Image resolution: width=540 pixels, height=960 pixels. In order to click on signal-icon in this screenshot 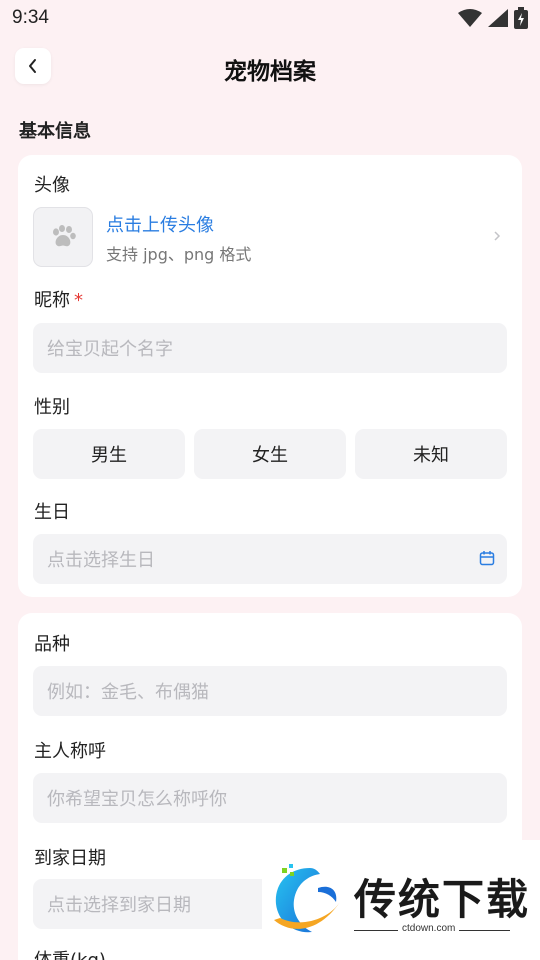, I will do `click(498, 18)`.